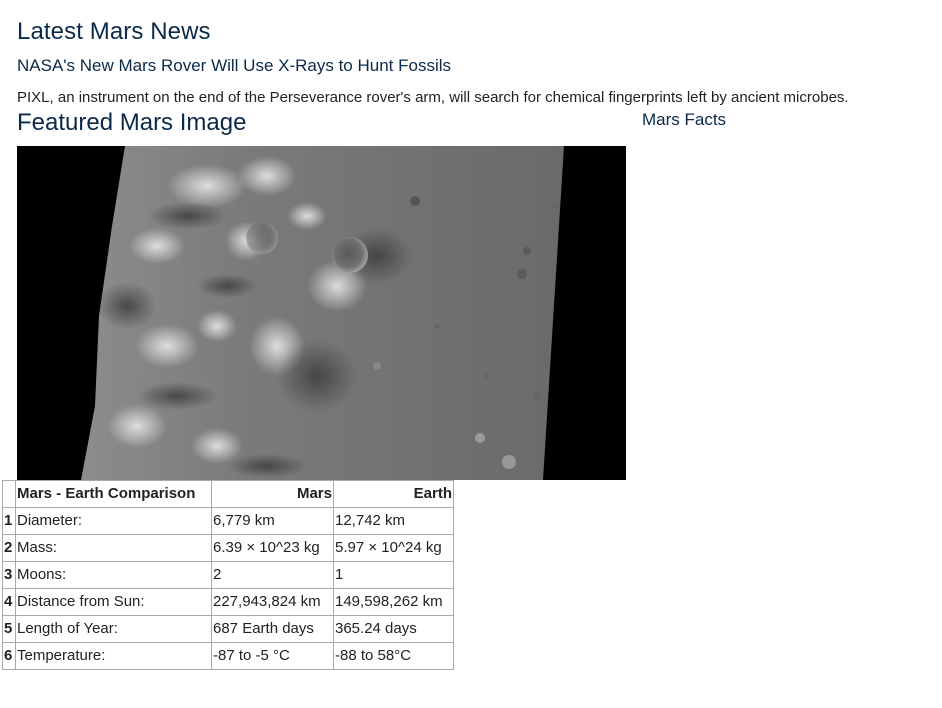  I want to click on row-index: 2, so click(9, 548).